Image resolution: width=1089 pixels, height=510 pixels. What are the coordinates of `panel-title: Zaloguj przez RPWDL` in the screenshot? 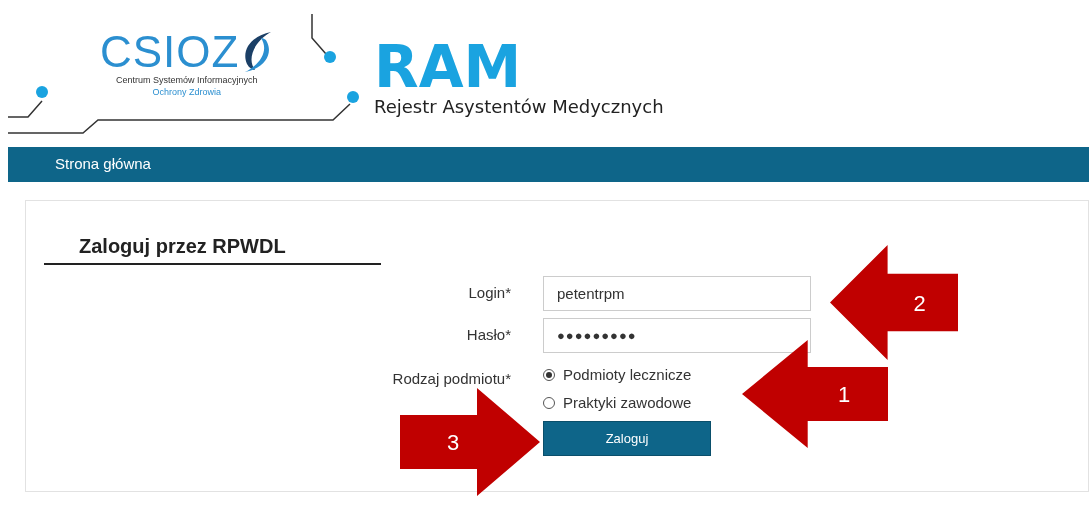 It's located at (212, 248).